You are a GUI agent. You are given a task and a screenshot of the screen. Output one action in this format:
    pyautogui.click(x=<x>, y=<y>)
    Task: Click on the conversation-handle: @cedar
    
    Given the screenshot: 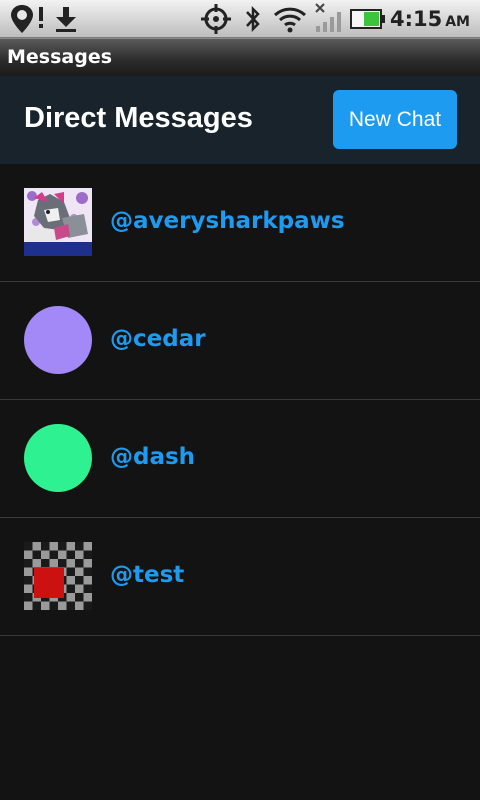 What is the action you would take?
    pyautogui.click(x=158, y=339)
    